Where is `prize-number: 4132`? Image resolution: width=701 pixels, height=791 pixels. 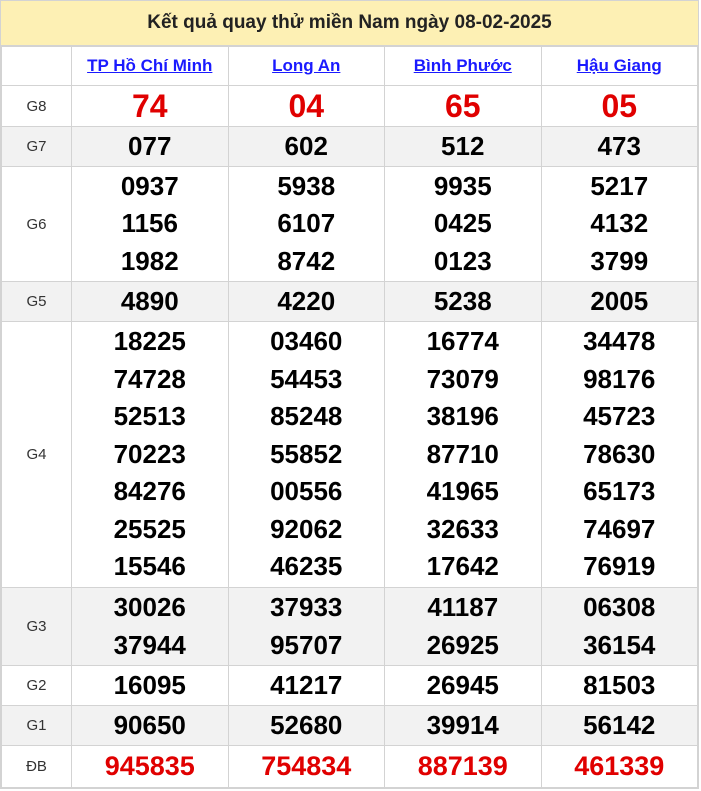 prize-number: 4132 is located at coordinates (619, 223).